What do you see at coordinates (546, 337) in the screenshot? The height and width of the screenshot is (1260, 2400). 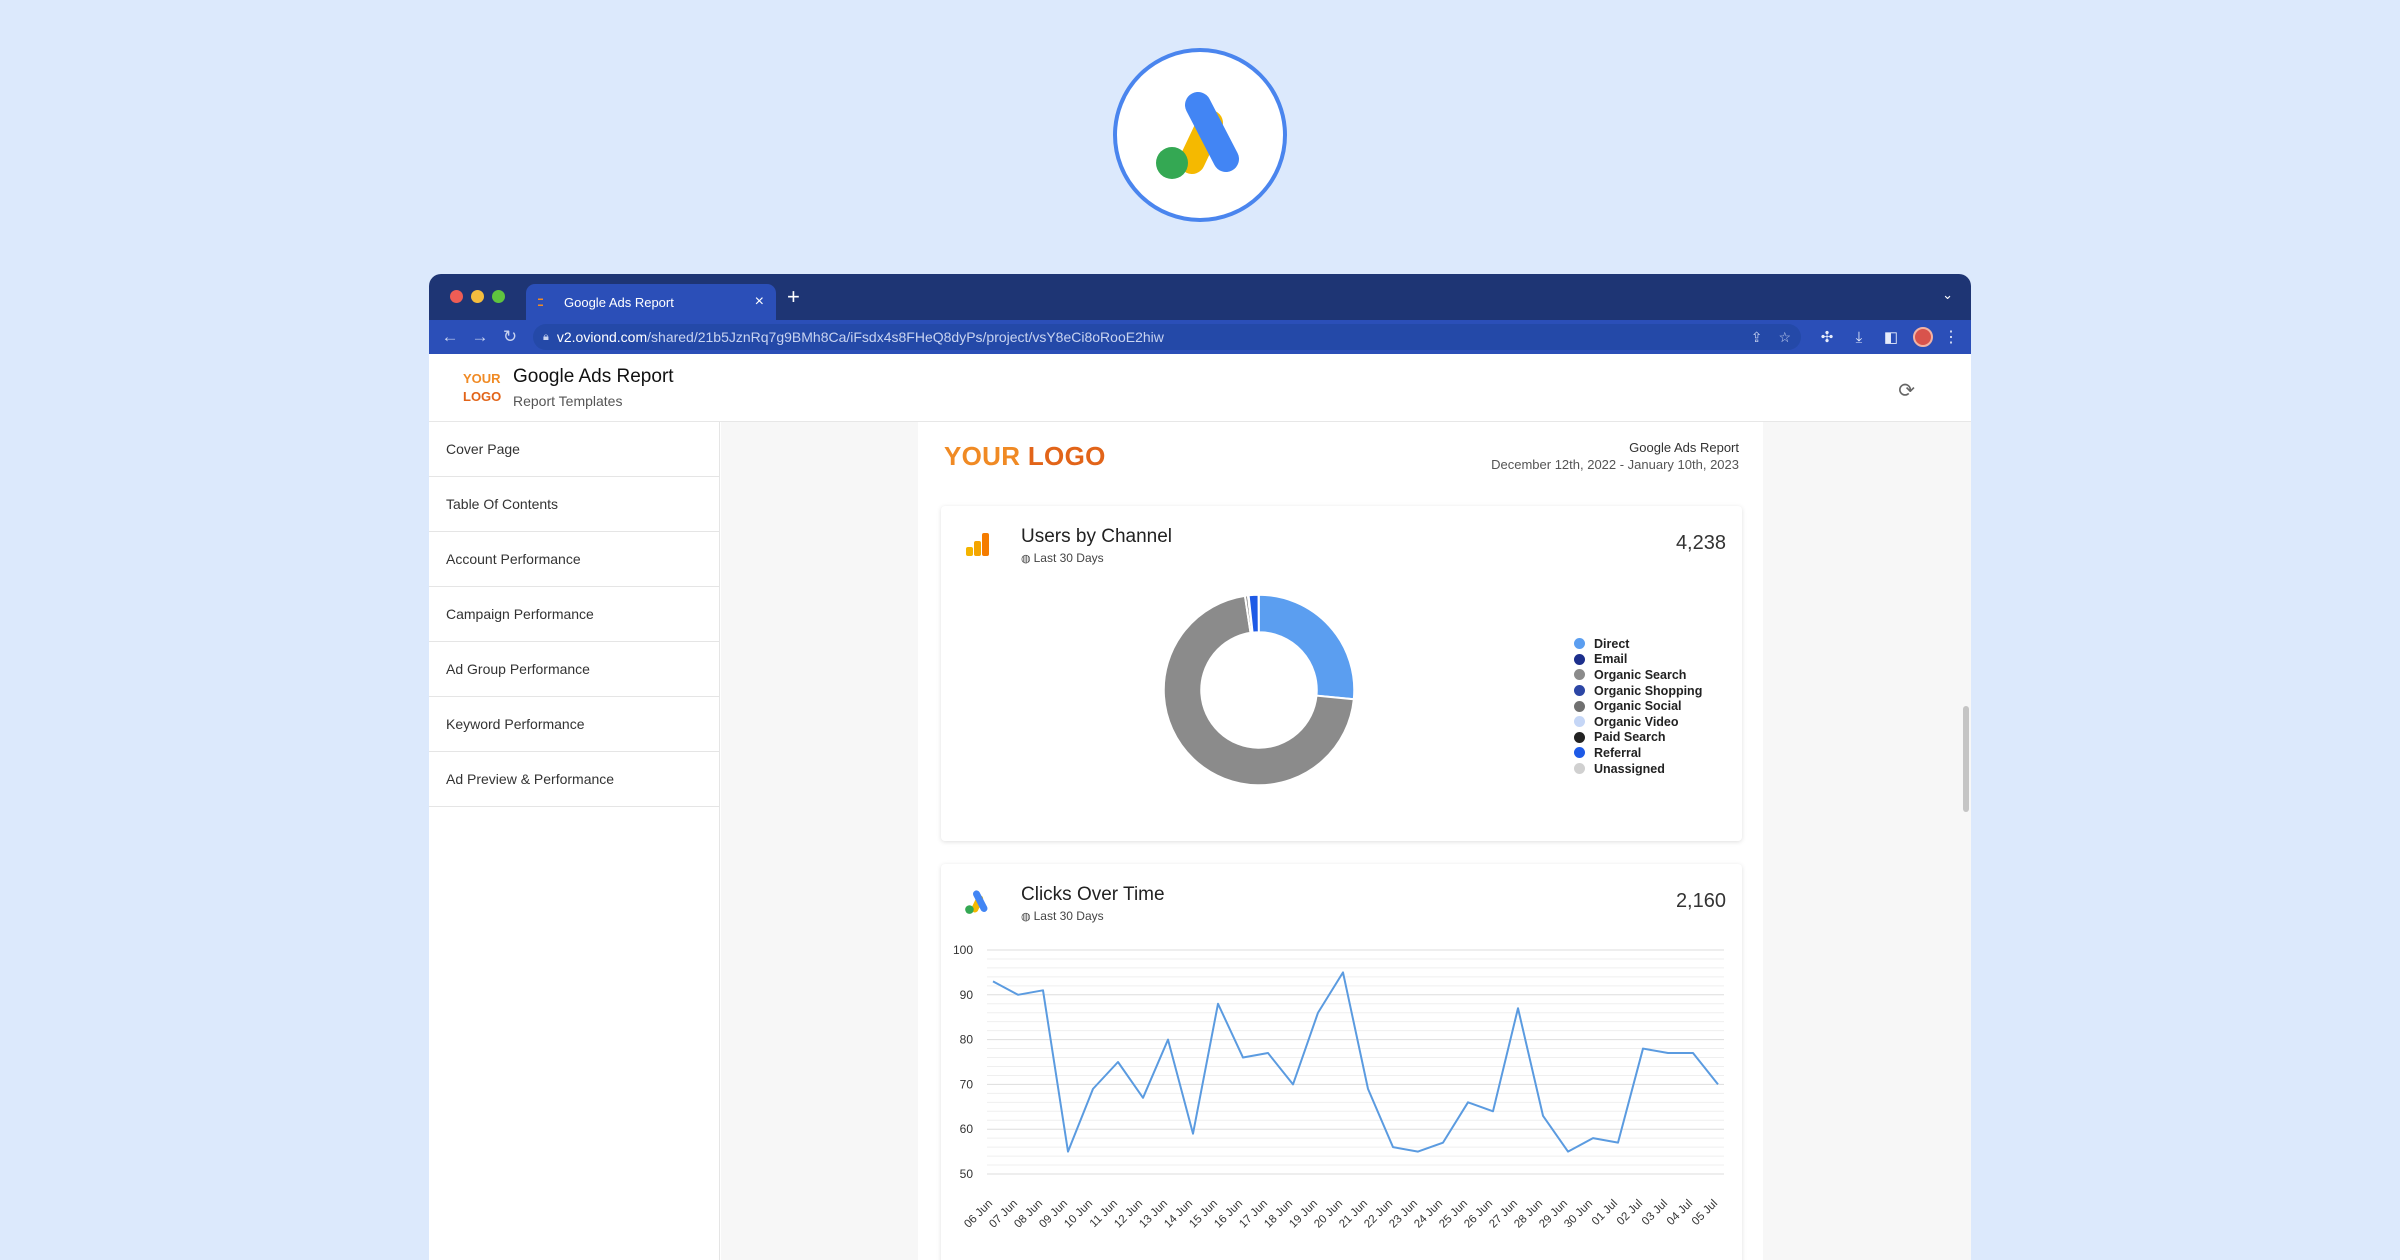 I see `lock-icon: 🔒︎` at bounding box center [546, 337].